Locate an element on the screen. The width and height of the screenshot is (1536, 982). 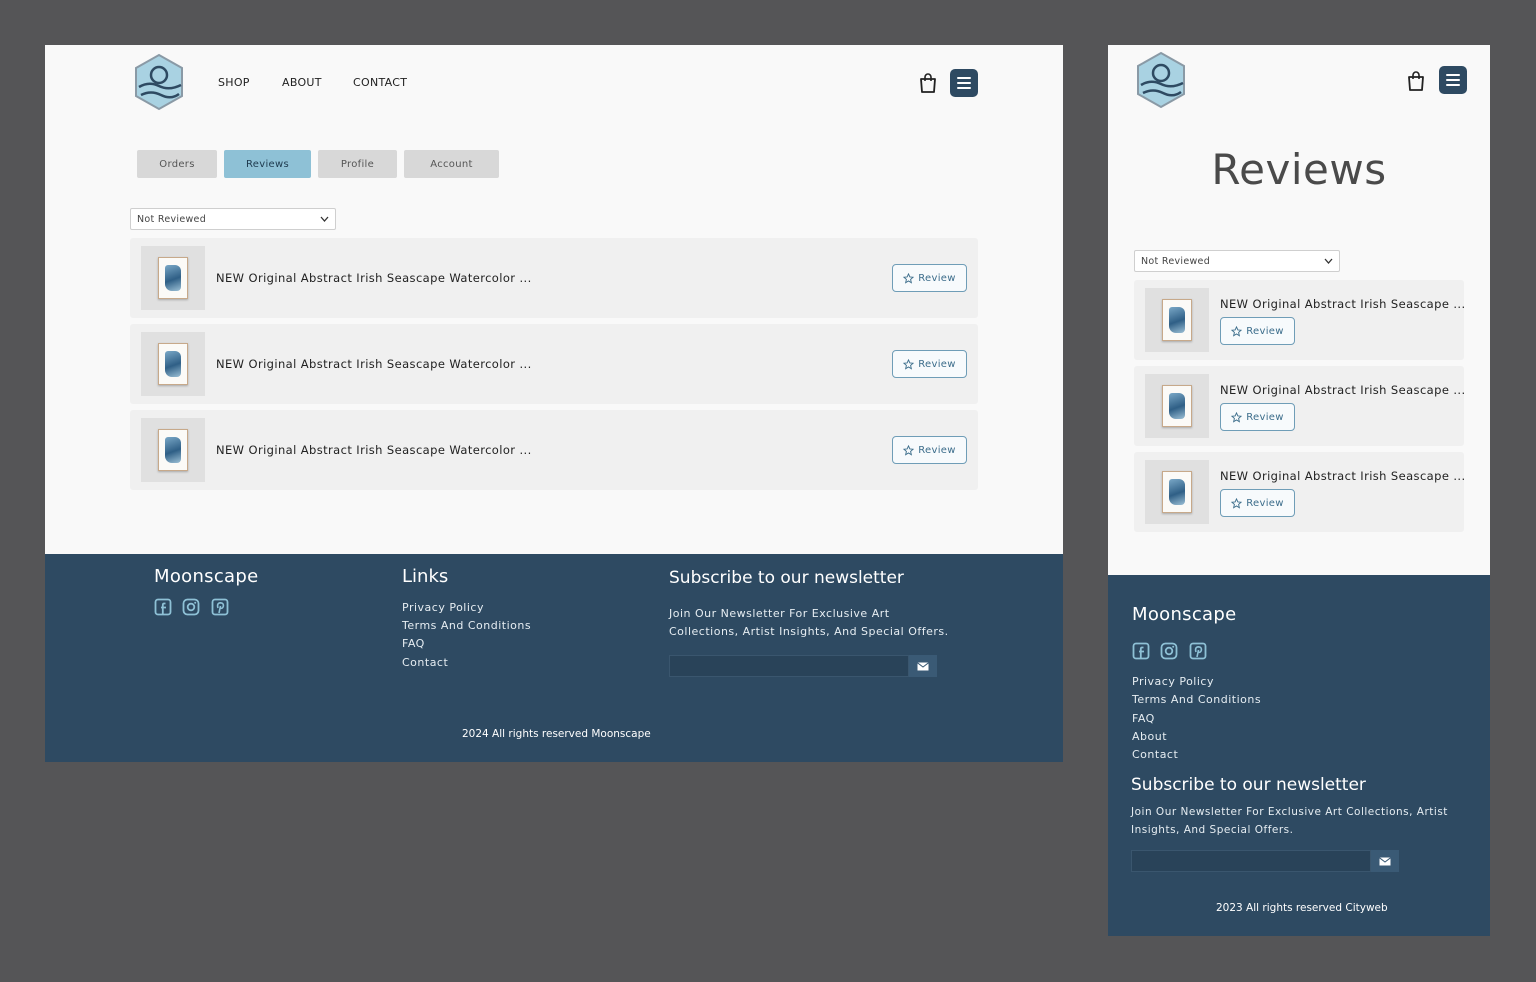
copyright: 2024 All rights reserved Moonscape is located at coordinates (556, 734).